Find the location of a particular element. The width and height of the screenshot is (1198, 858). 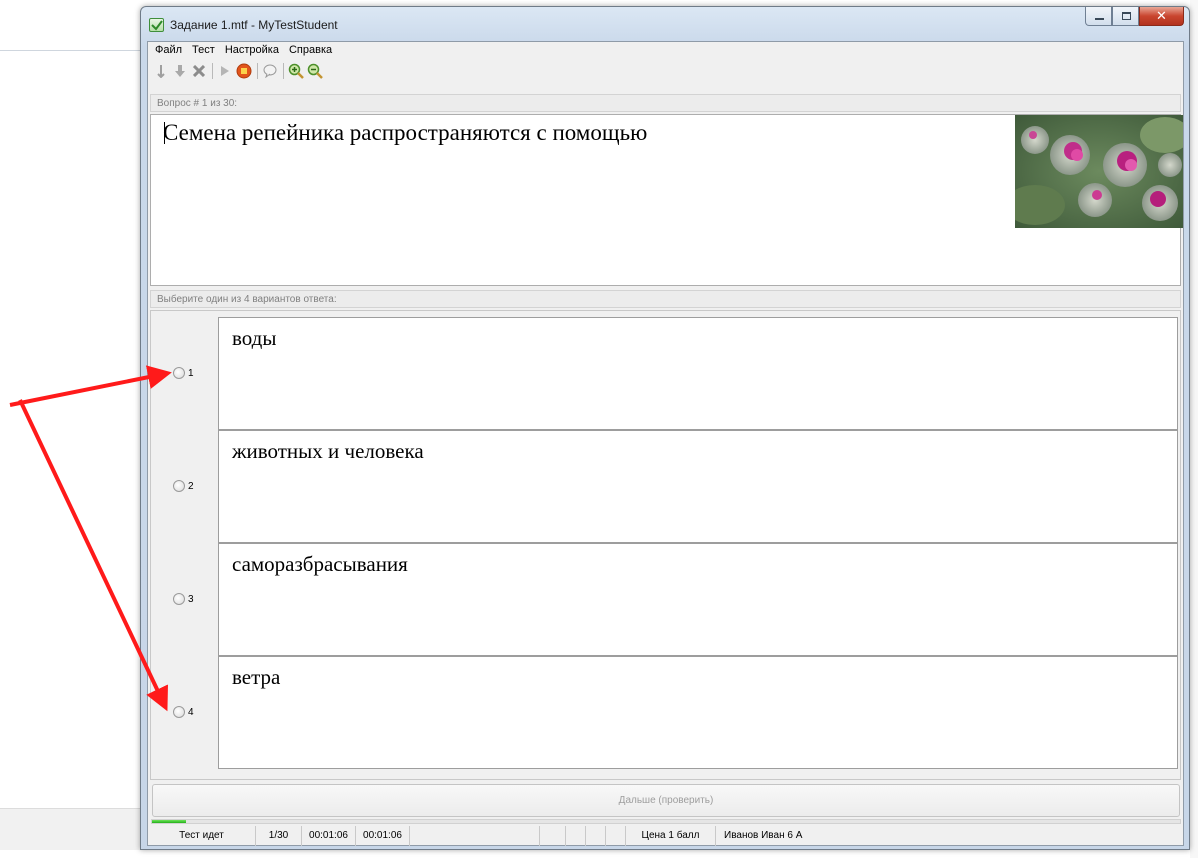

answer-option: 1 воды is located at coordinates (665, 373).